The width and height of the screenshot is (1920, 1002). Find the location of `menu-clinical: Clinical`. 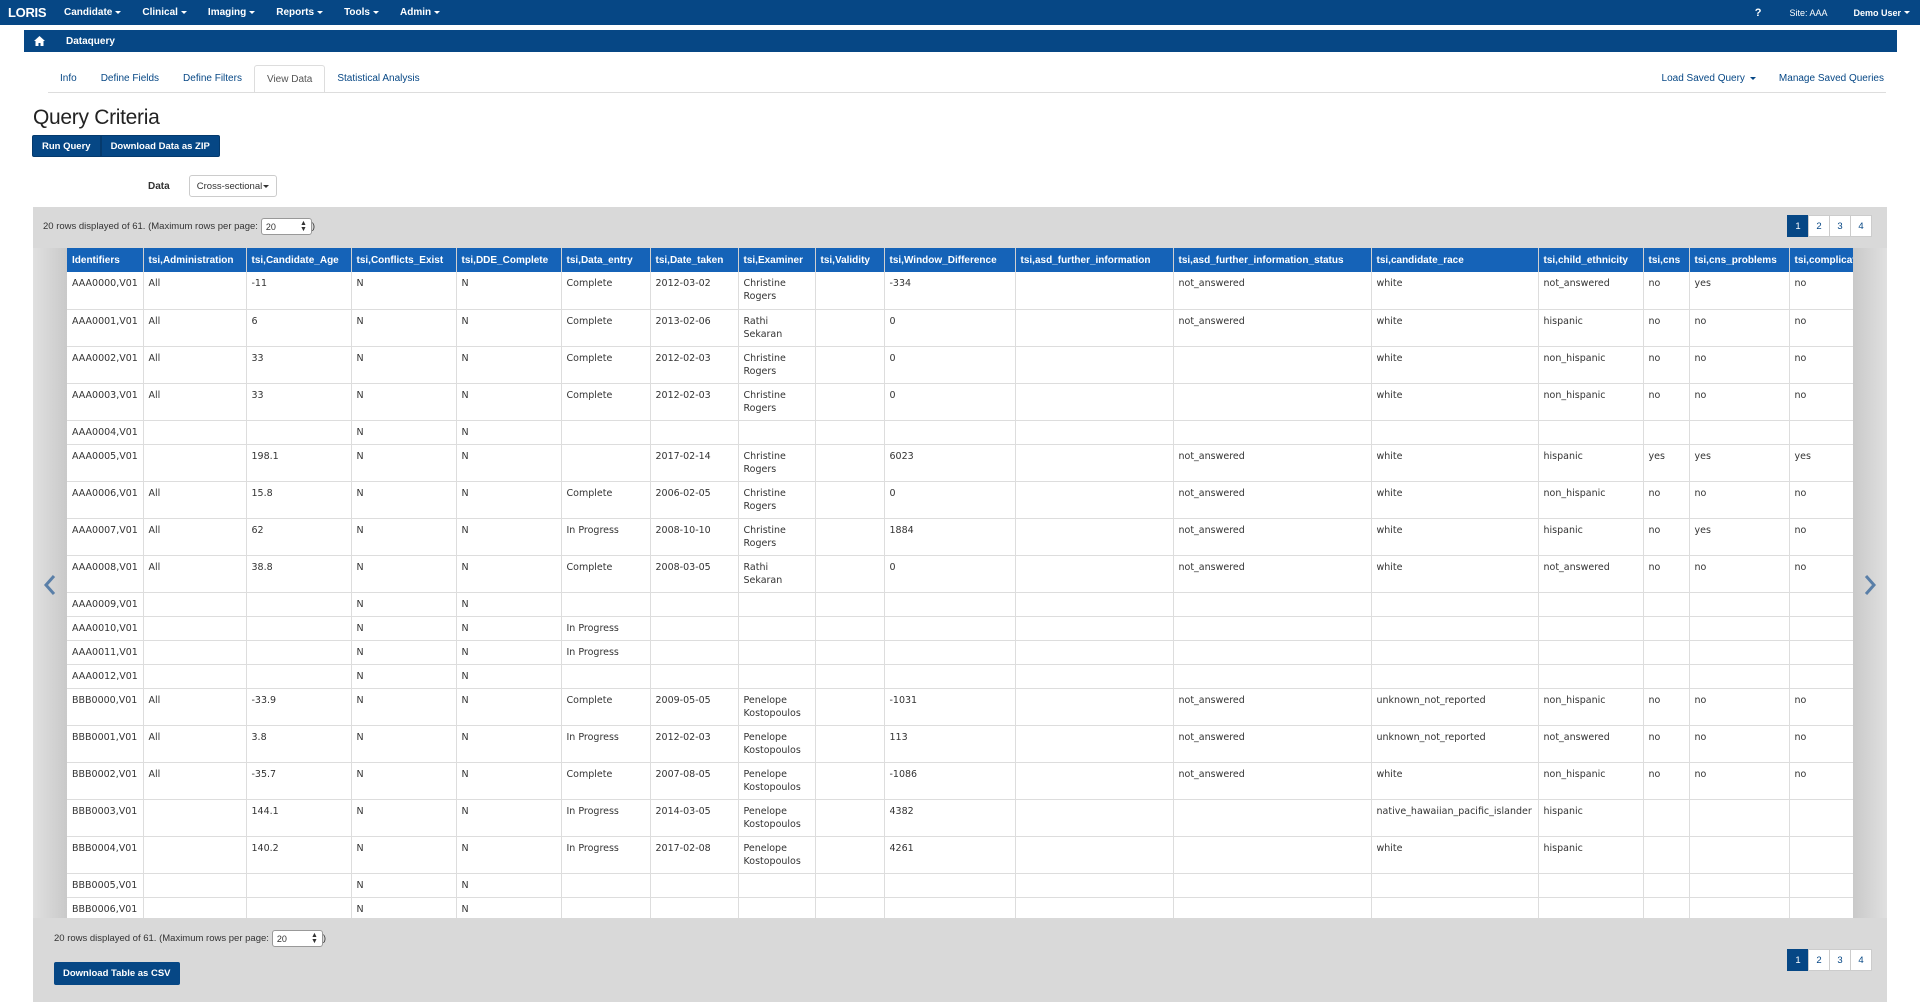

menu-clinical: Clinical is located at coordinates (164, 12).